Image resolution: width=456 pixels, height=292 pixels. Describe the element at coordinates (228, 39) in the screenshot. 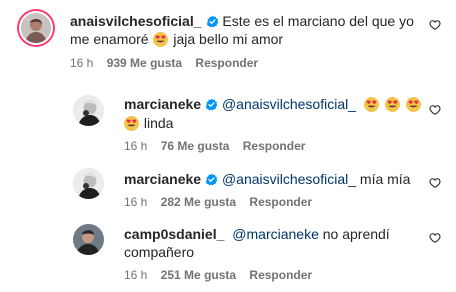

I see `comment-text: jaja bello mi amor` at that location.